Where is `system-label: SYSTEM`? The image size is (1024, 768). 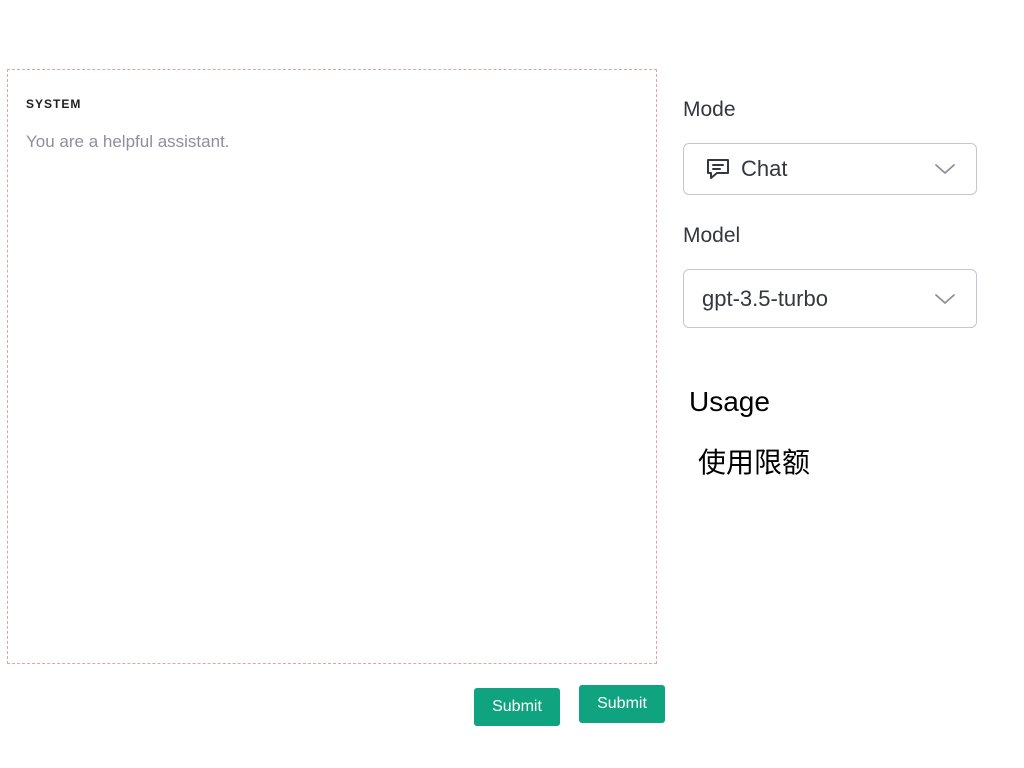 system-label: SYSTEM is located at coordinates (54, 104).